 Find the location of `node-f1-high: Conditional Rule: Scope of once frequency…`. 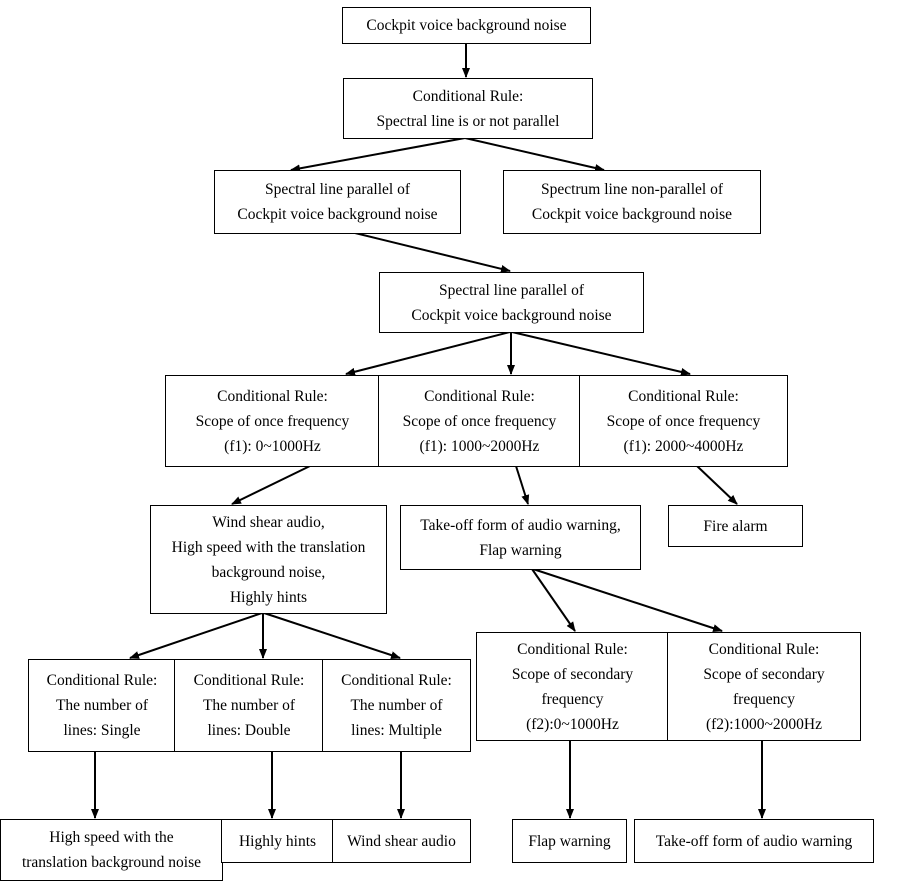

node-f1-high: Conditional Rule: Scope of once frequency… is located at coordinates (683, 421).